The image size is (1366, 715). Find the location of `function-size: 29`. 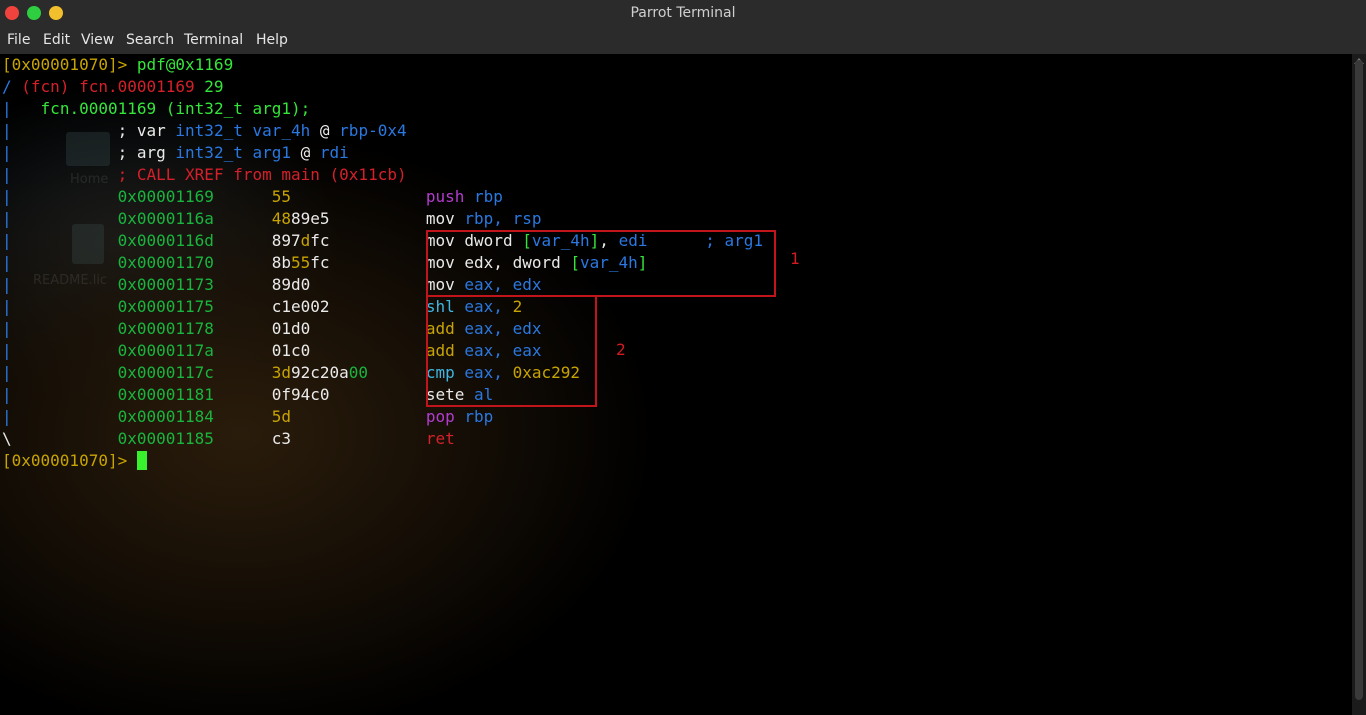

function-size: 29 is located at coordinates (209, 86).